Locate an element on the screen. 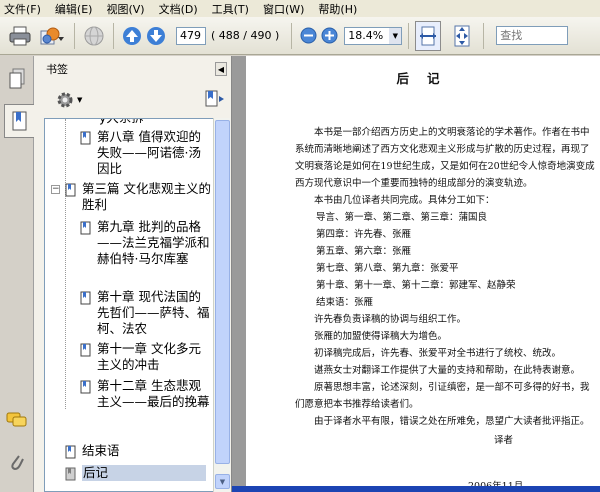 This screenshot has width=600, height=492. fit-width-button is located at coordinates (428, 35).